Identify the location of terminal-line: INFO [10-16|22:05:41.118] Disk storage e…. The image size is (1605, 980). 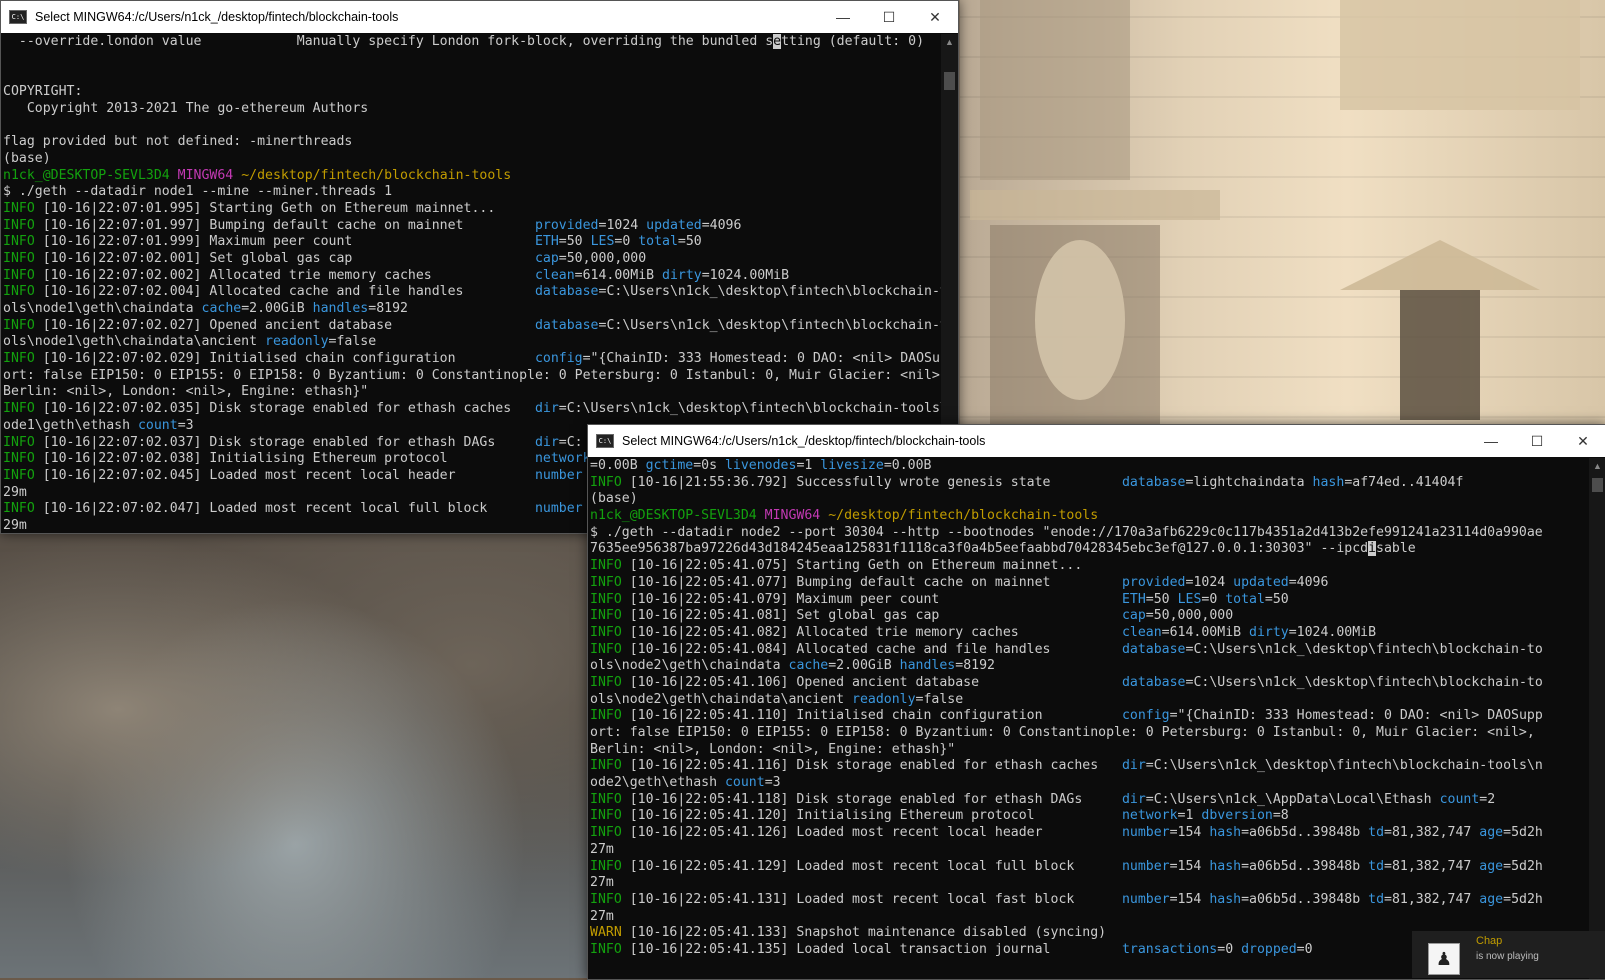
(1089, 800).